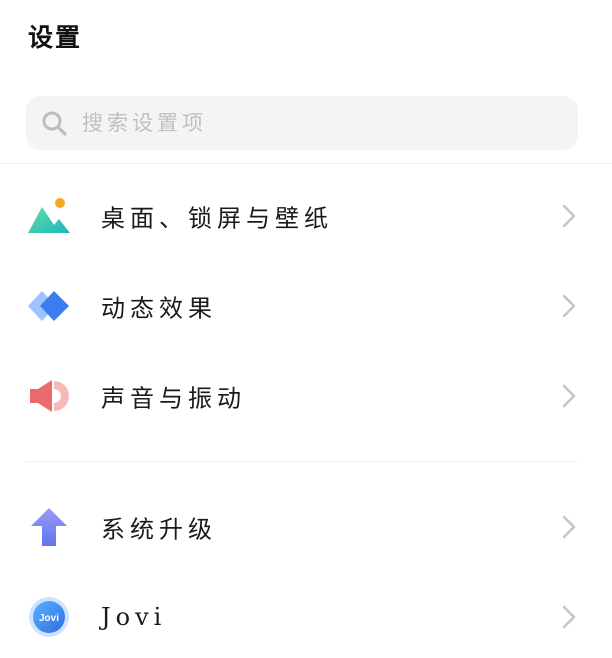 The image size is (612, 658). What do you see at coordinates (49, 216) in the screenshot?
I see `wallpaper-icon` at bounding box center [49, 216].